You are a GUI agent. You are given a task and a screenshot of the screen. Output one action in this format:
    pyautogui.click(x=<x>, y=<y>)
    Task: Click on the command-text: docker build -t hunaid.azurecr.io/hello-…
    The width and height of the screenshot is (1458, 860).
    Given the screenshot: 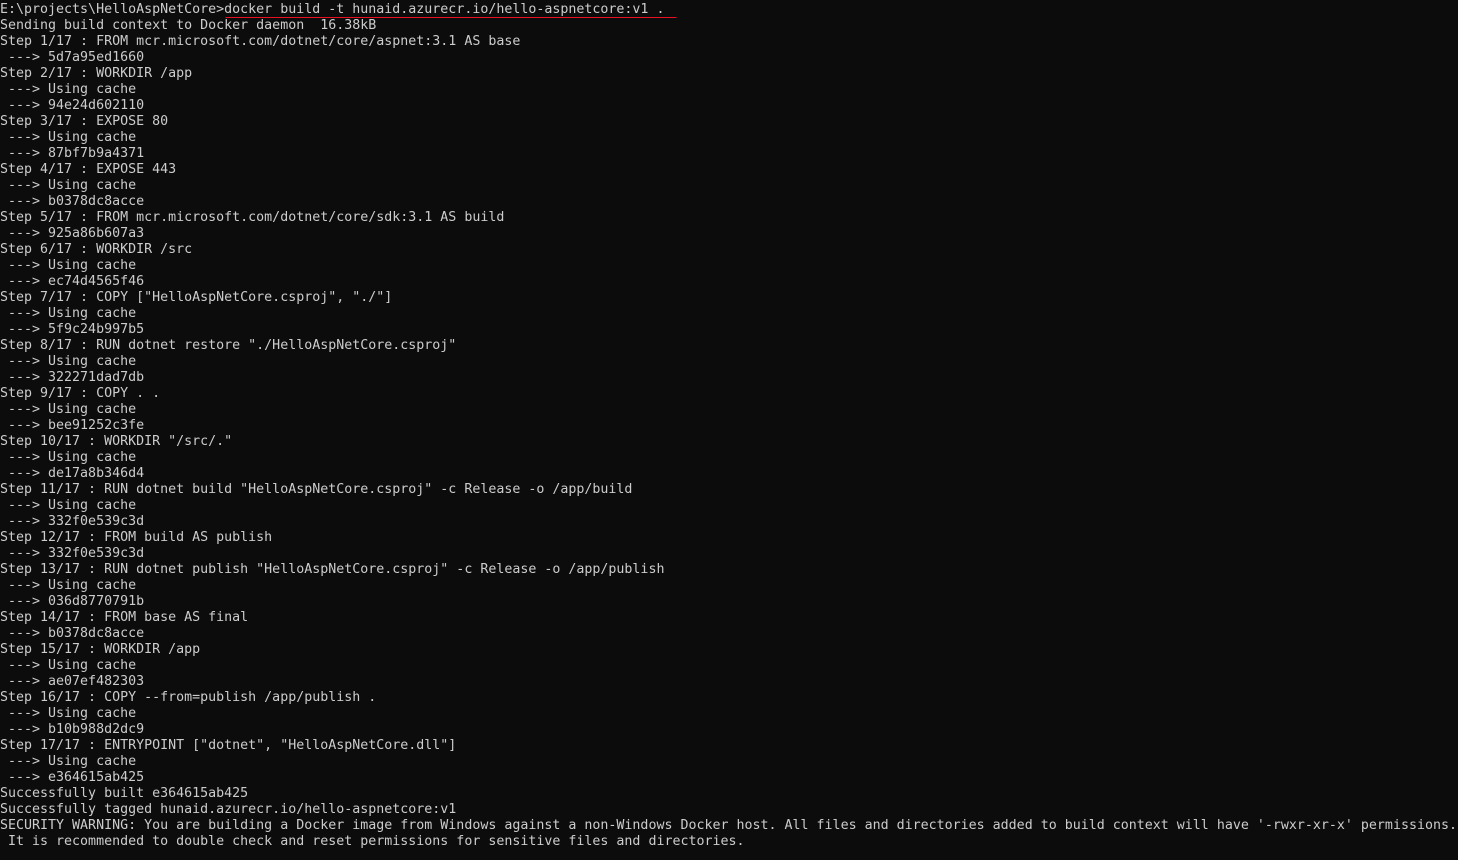 What is the action you would take?
    pyautogui.click(x=444, y=9)
    